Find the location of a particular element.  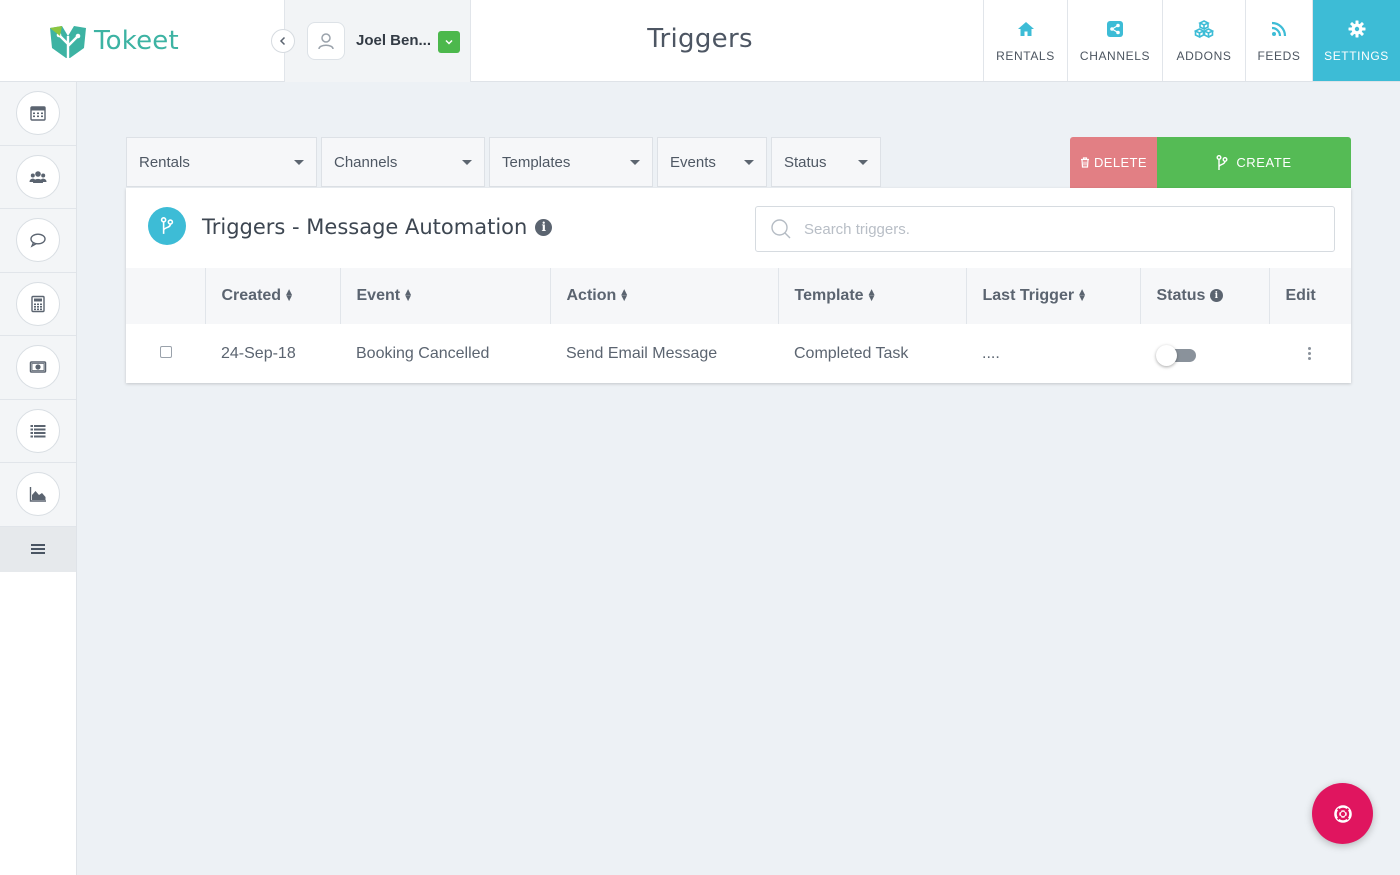

user-dropdown-button is located at coordinates (449, 42).